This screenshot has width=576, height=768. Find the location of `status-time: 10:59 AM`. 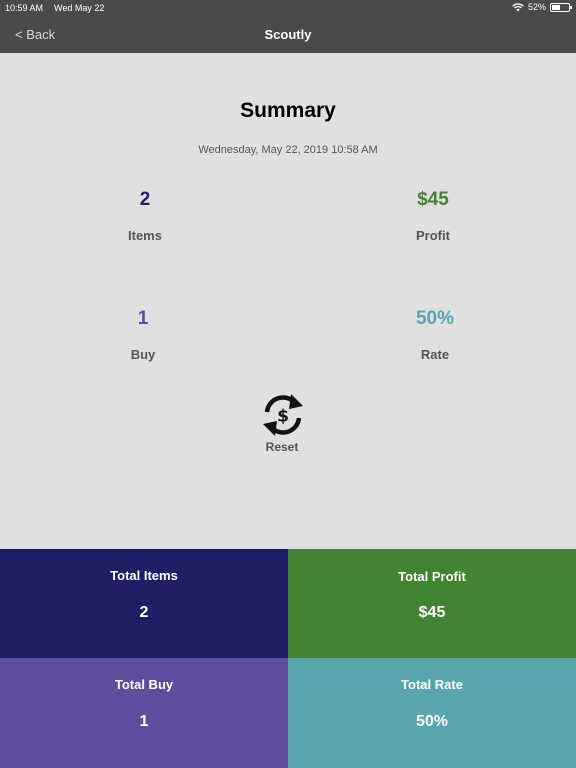

status-time: 10:59 AM is located at coordinates (24, 8).